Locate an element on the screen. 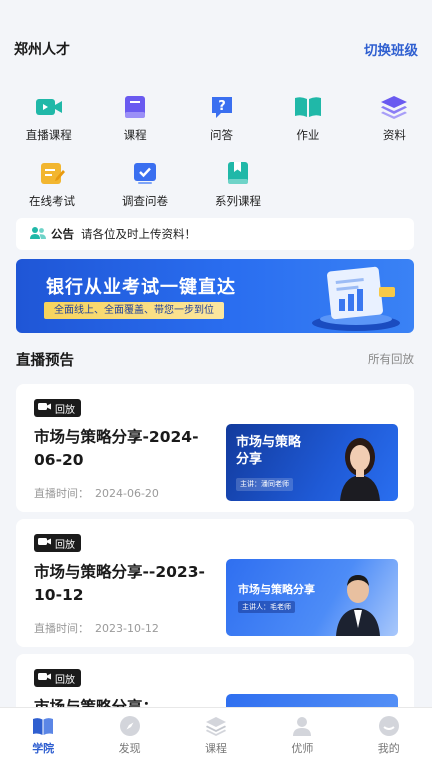 This screenshot has height=768, width=432. tab-label: 发现 is located at coordinates (129, 748).